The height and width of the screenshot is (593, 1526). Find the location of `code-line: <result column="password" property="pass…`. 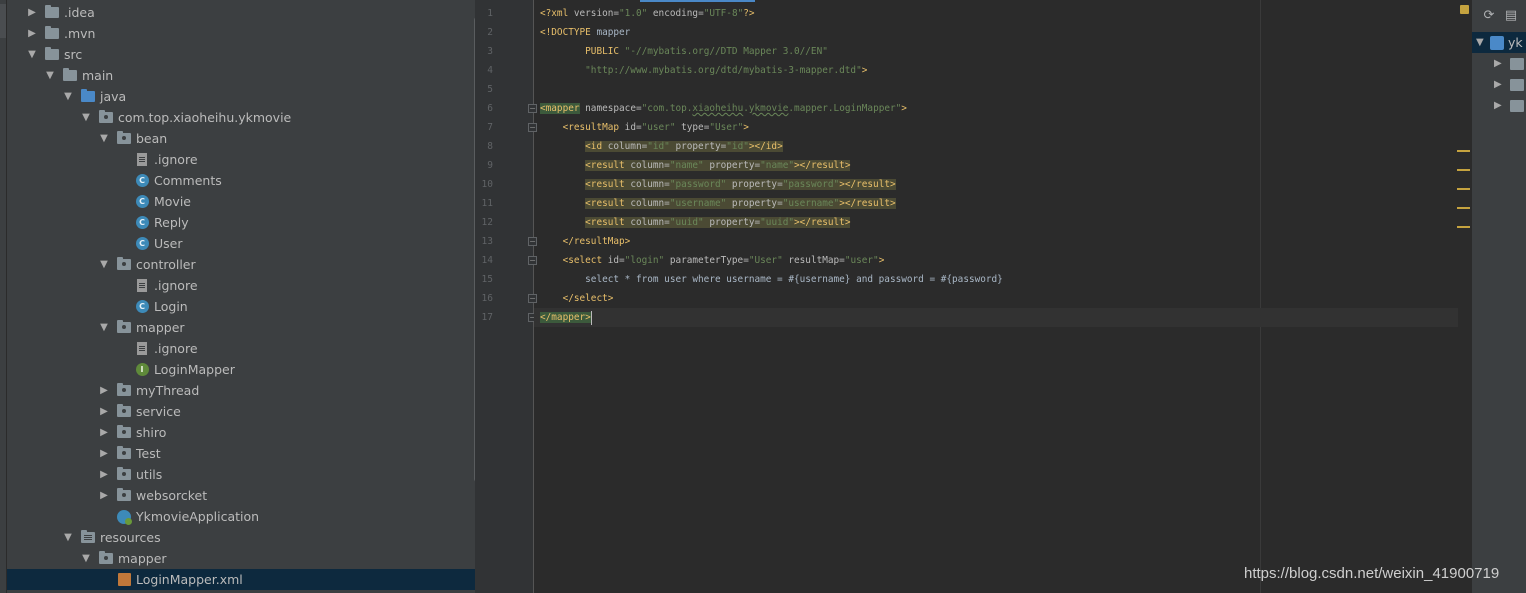

code-line: <result column="password" property="pass… is located at coordinates (718, 184).